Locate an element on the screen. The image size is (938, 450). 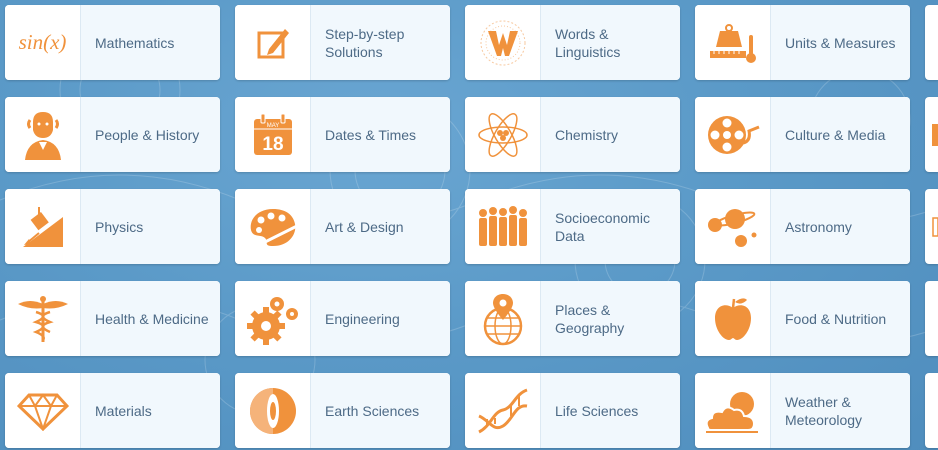
atom-icon is located at coordinates (503, 134).